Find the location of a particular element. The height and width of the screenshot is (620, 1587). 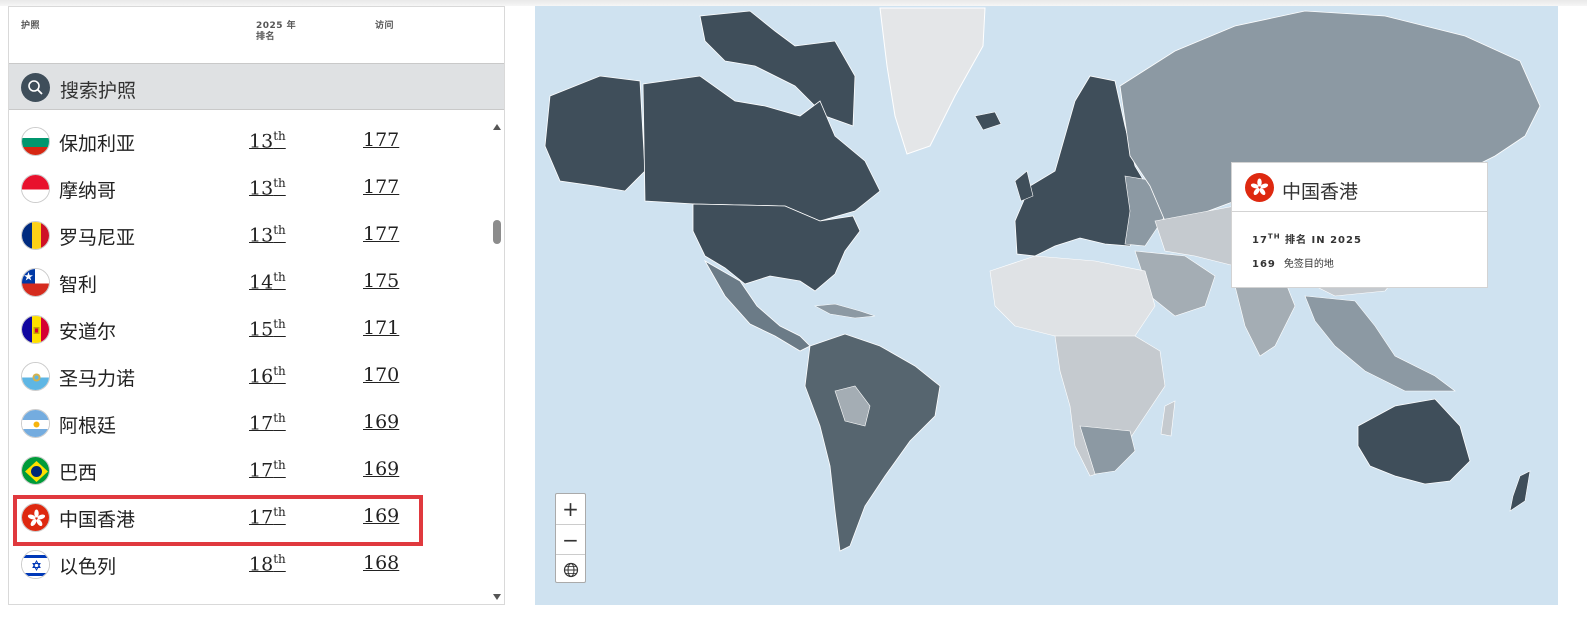

table-row: 巴西 17th 169 is located at coordinates (249, 471).